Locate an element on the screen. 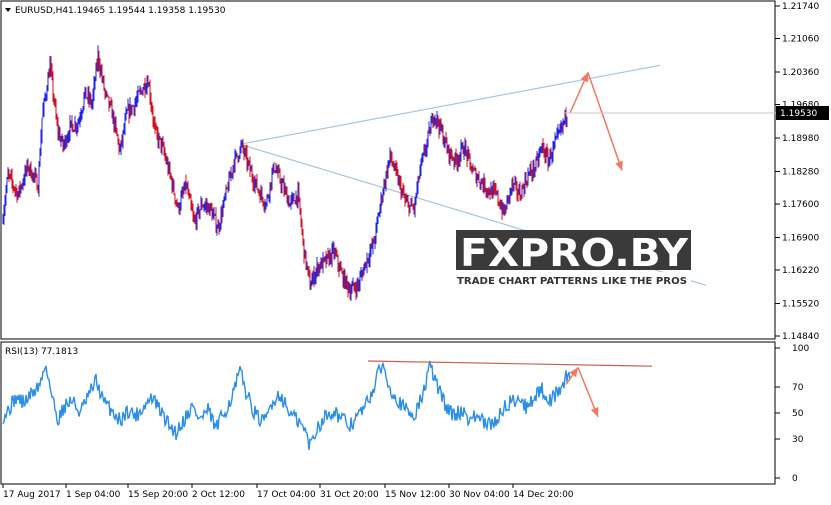 The width and height of the screenshot is (831, 505). symbol-label: EURUSD,H4 is located at coordinates (41, 11).